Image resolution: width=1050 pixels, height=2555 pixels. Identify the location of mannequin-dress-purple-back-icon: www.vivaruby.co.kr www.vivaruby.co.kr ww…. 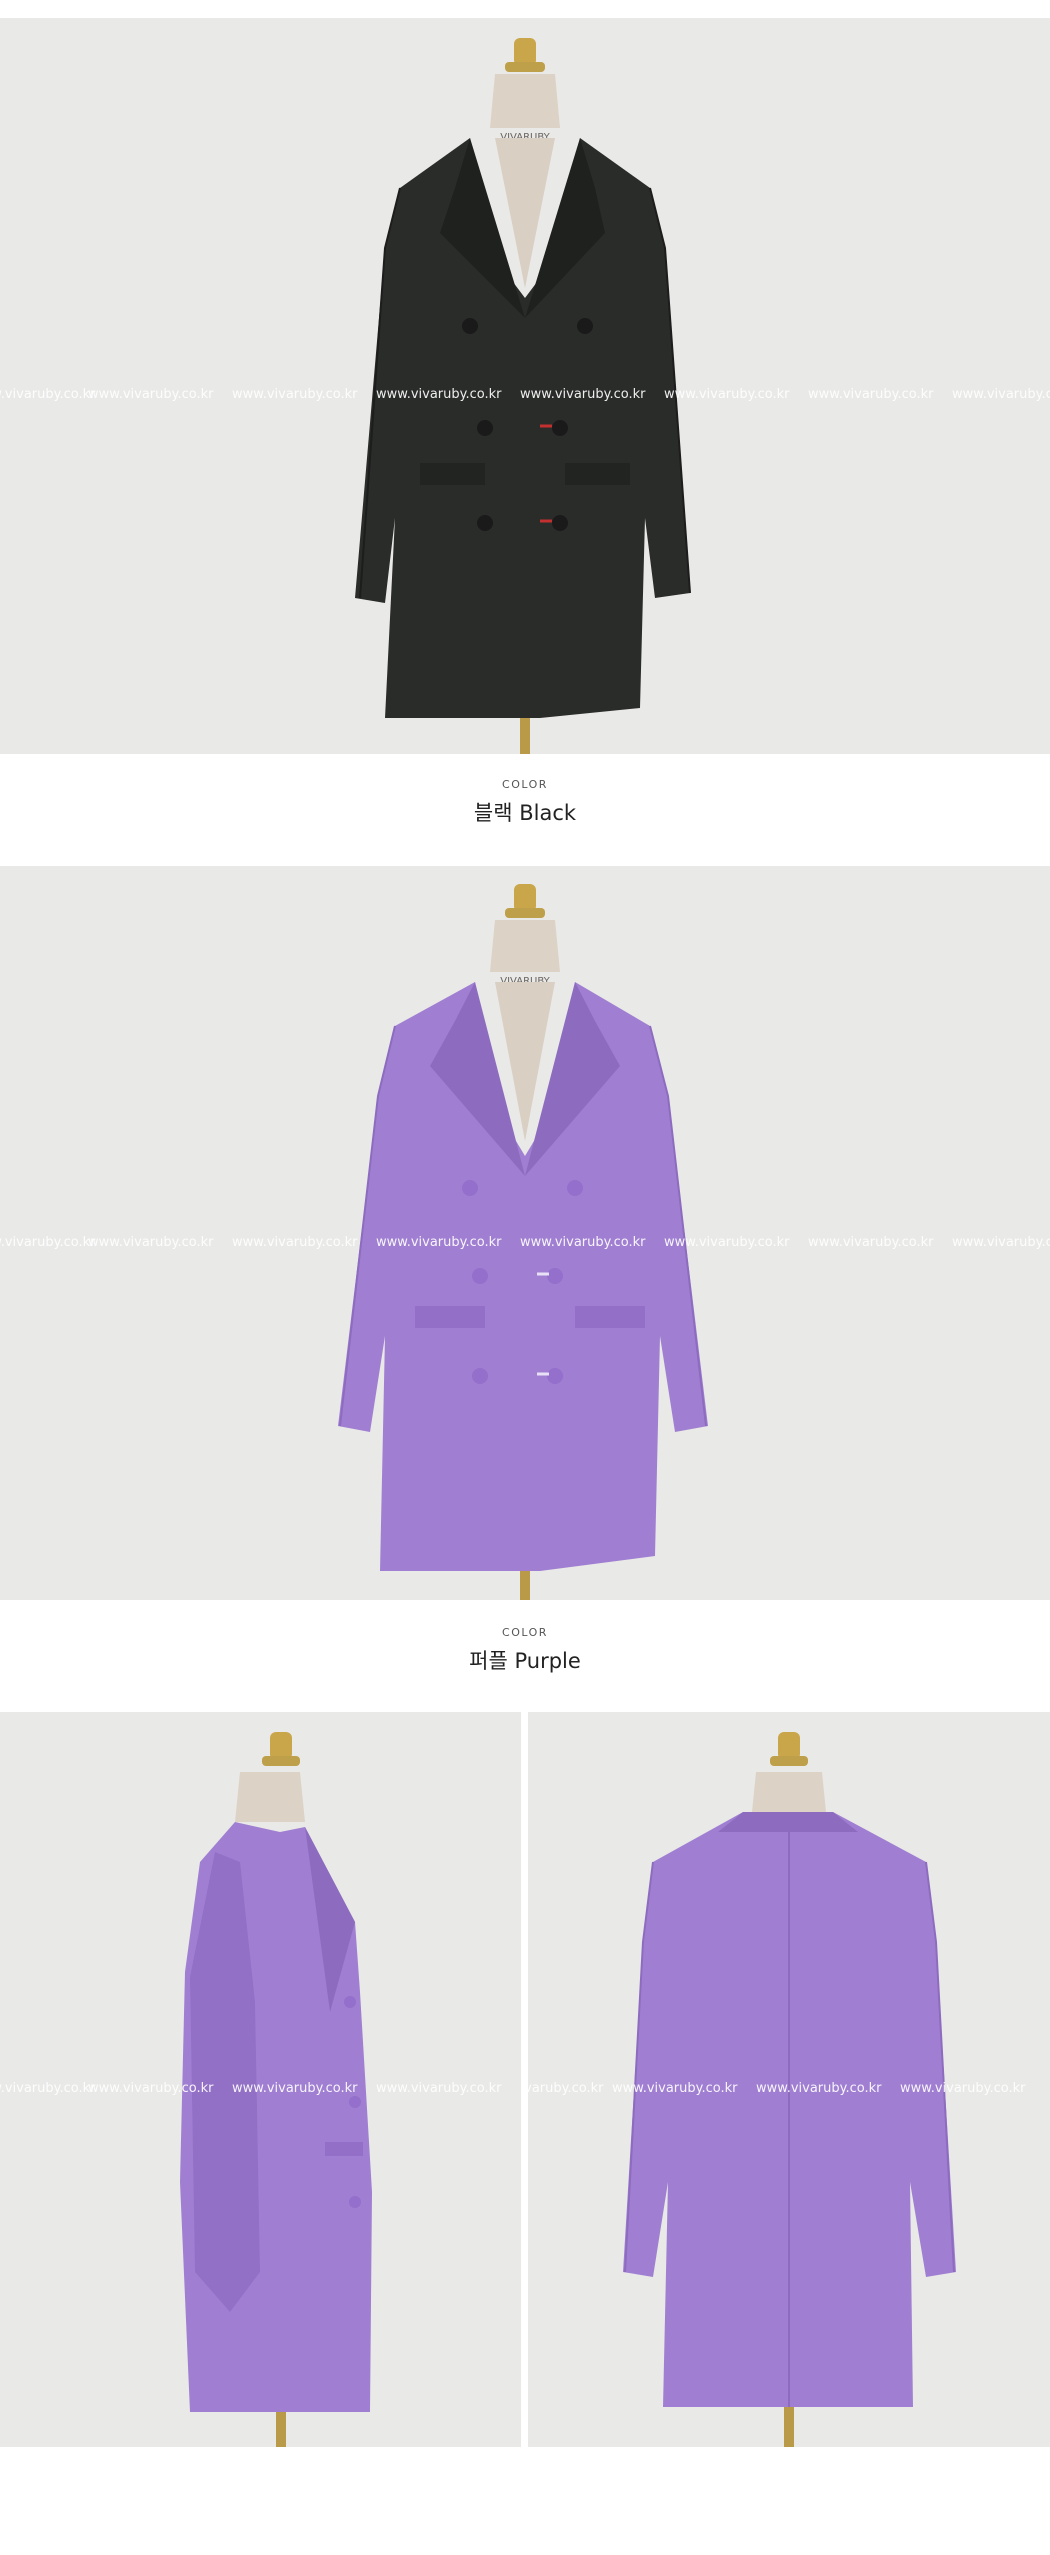
(777, 2089).